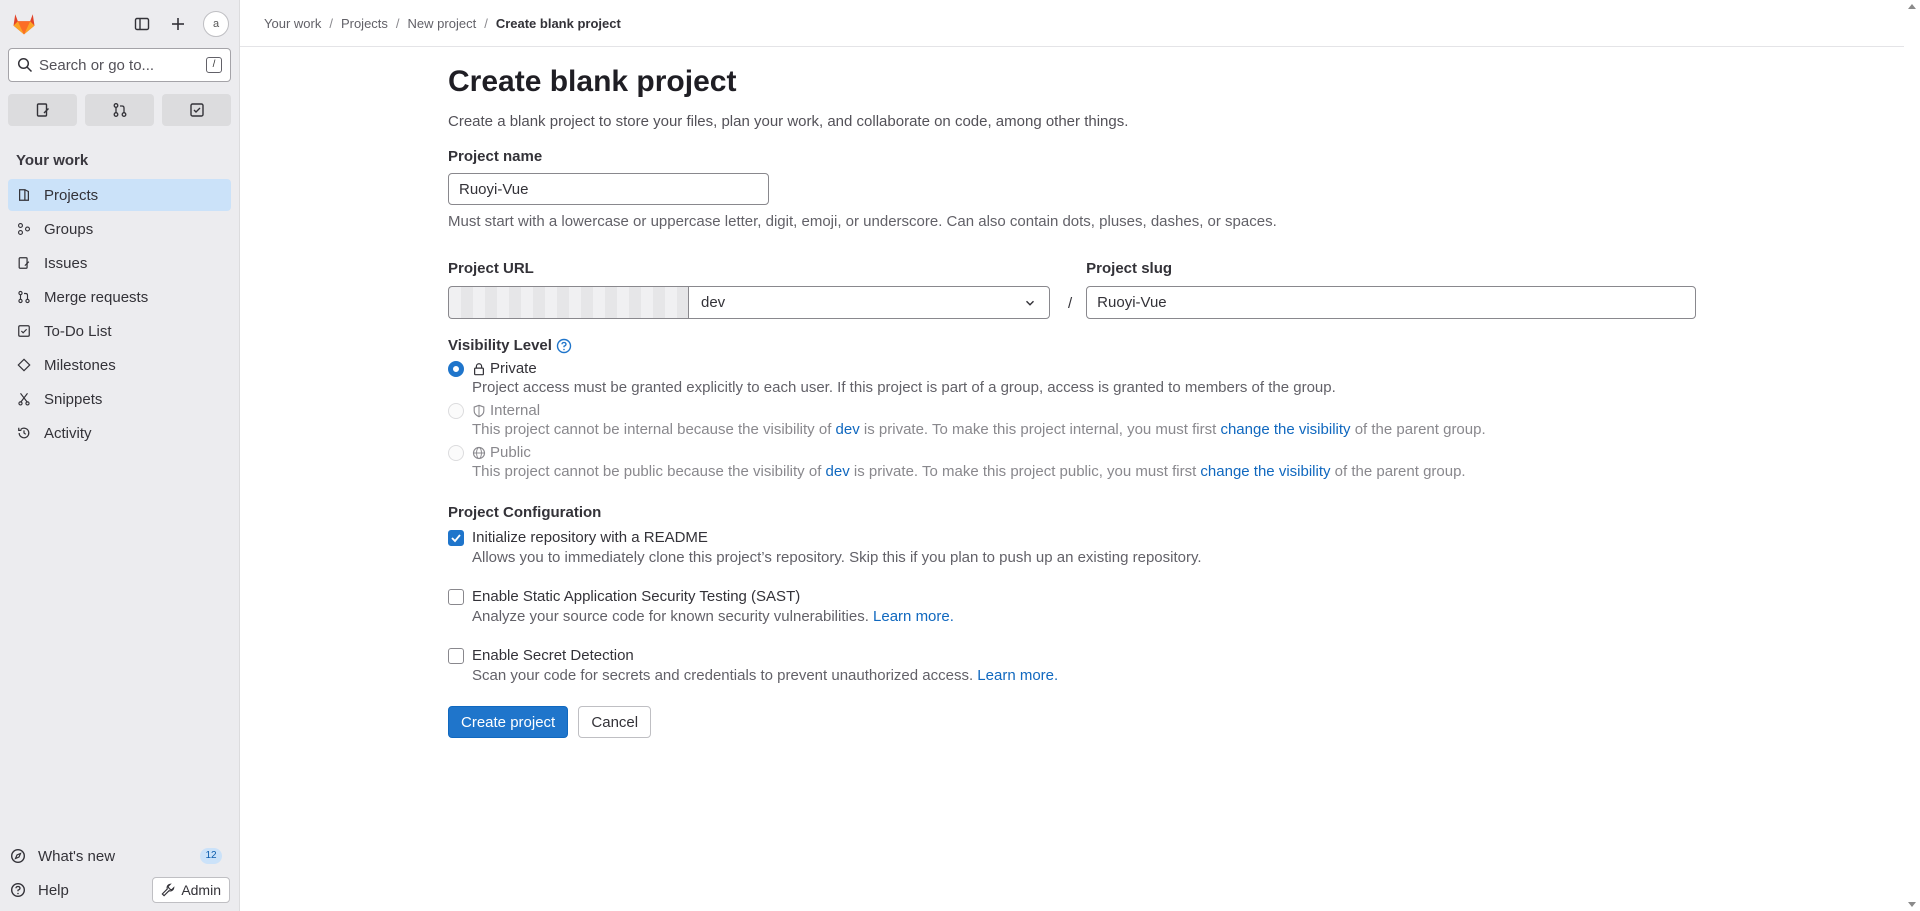  Describe the element at coordinates (515, 410) in the screenshot. I see `internal-label: Internal` at that location.